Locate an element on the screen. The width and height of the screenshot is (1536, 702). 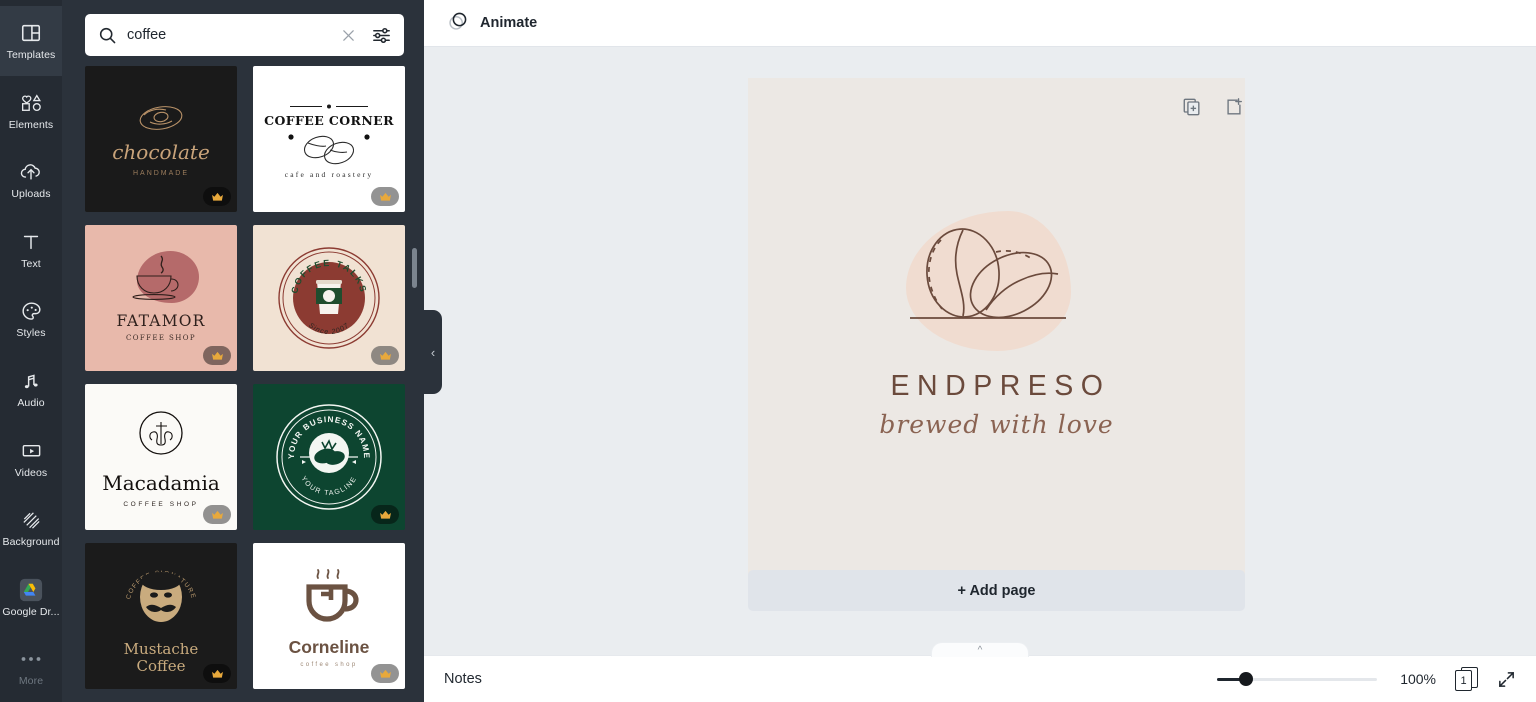
notes-button: Notes is located at coordinates (463, 679).